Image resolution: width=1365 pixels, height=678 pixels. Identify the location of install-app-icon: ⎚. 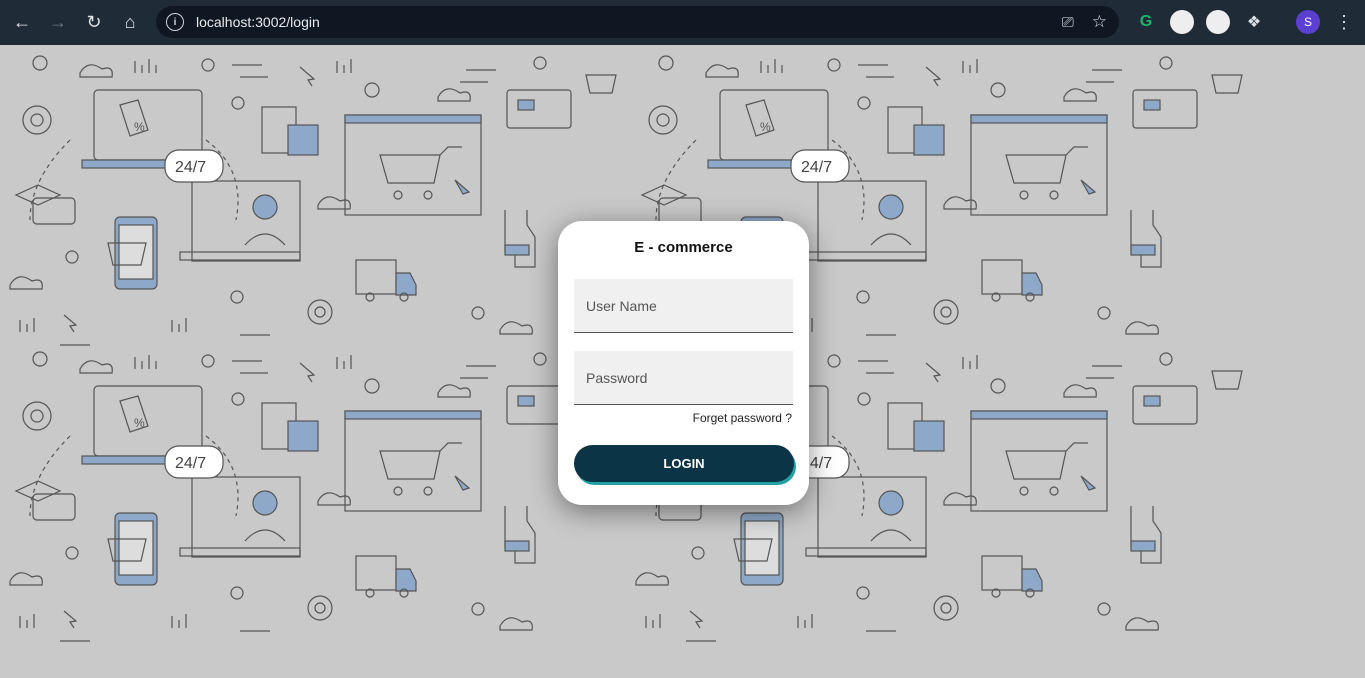
(1068, 22).